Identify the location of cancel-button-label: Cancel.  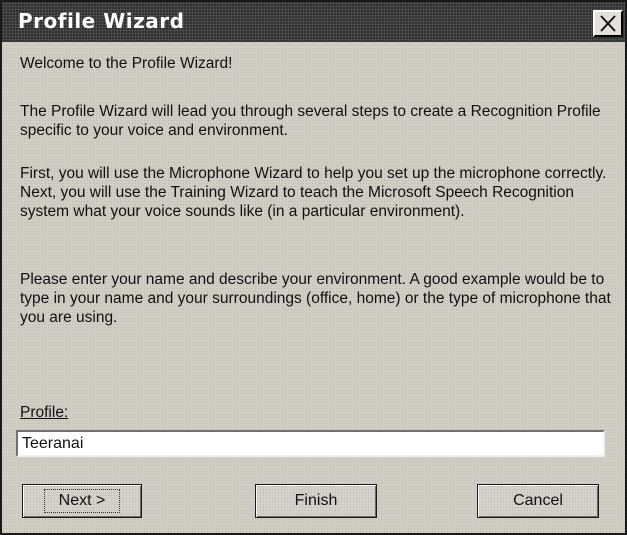
(538, 500).